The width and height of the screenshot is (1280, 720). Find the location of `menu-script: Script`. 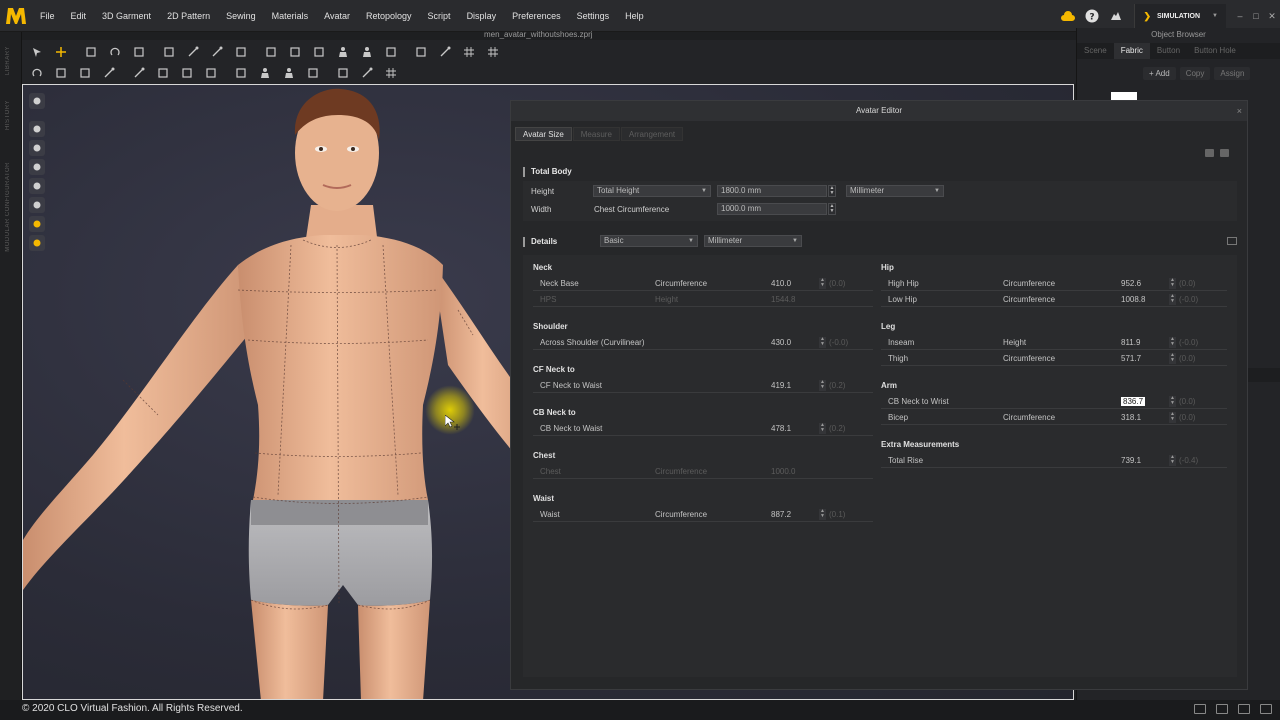

menu-script: Script is located at coordinates (439, 16).